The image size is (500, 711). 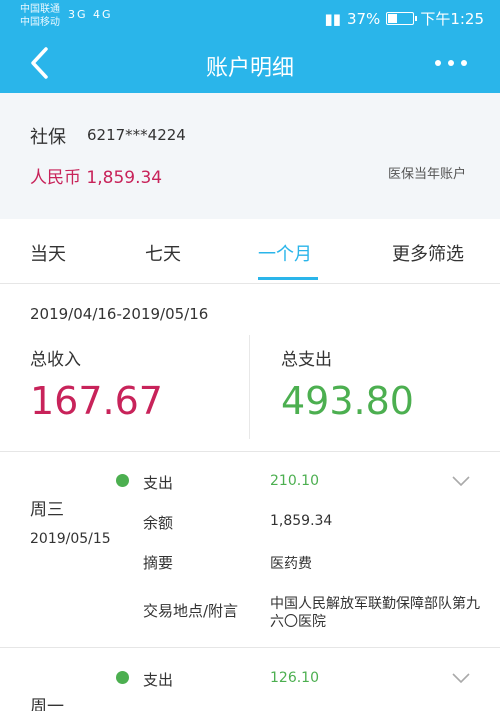 I want to click on app-header: 账户明细, so click(x=250, y=63).